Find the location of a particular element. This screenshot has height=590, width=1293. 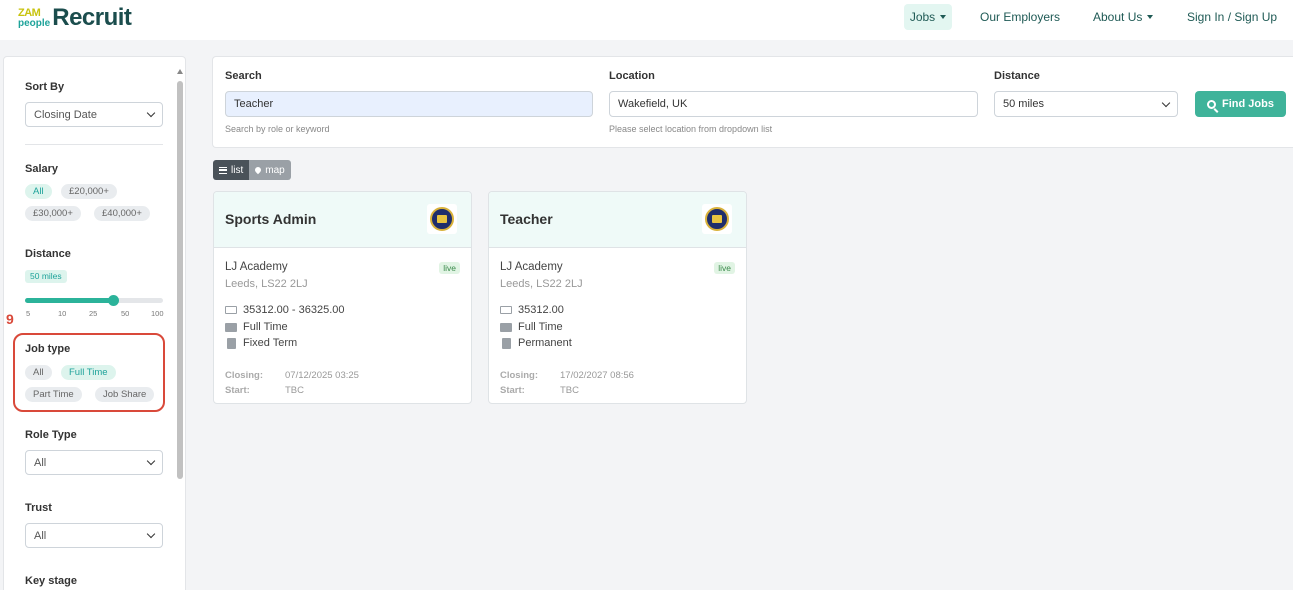

nav-employers-label: Our Employers is located at coordinates (1020, 17).